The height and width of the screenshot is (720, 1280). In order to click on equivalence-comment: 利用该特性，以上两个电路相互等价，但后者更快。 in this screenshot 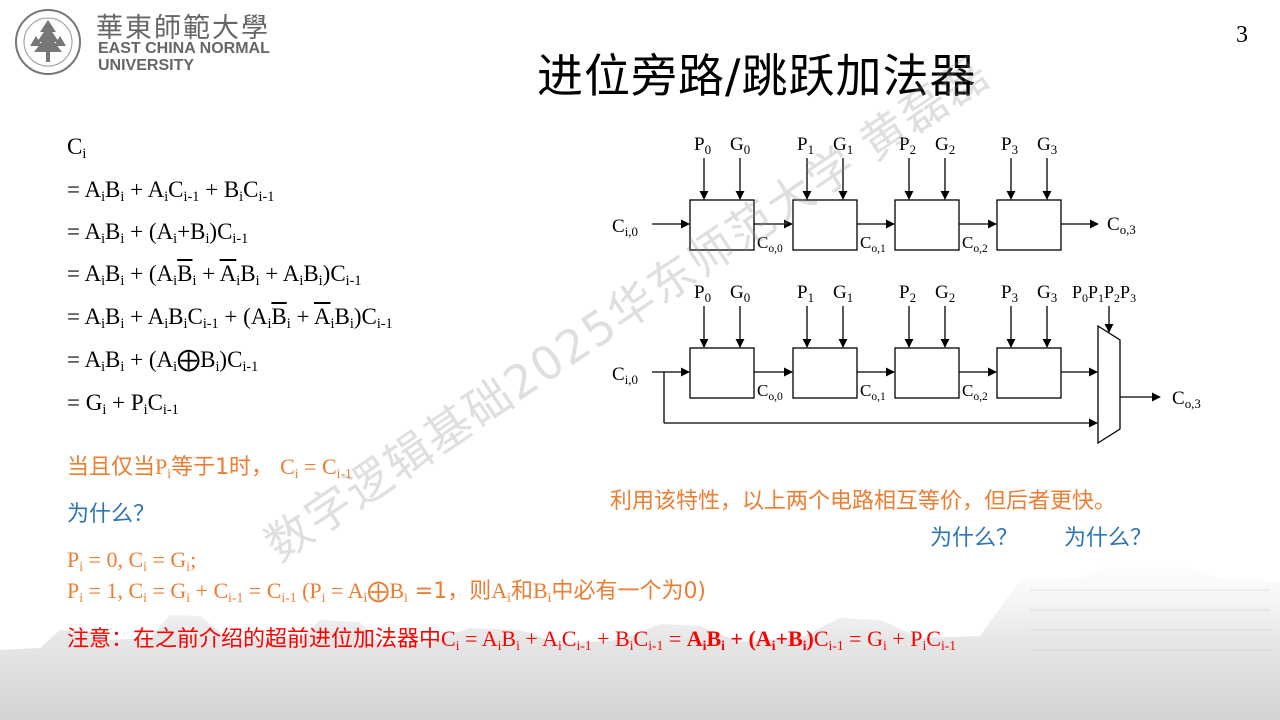, I will do `click(863, 501)`.